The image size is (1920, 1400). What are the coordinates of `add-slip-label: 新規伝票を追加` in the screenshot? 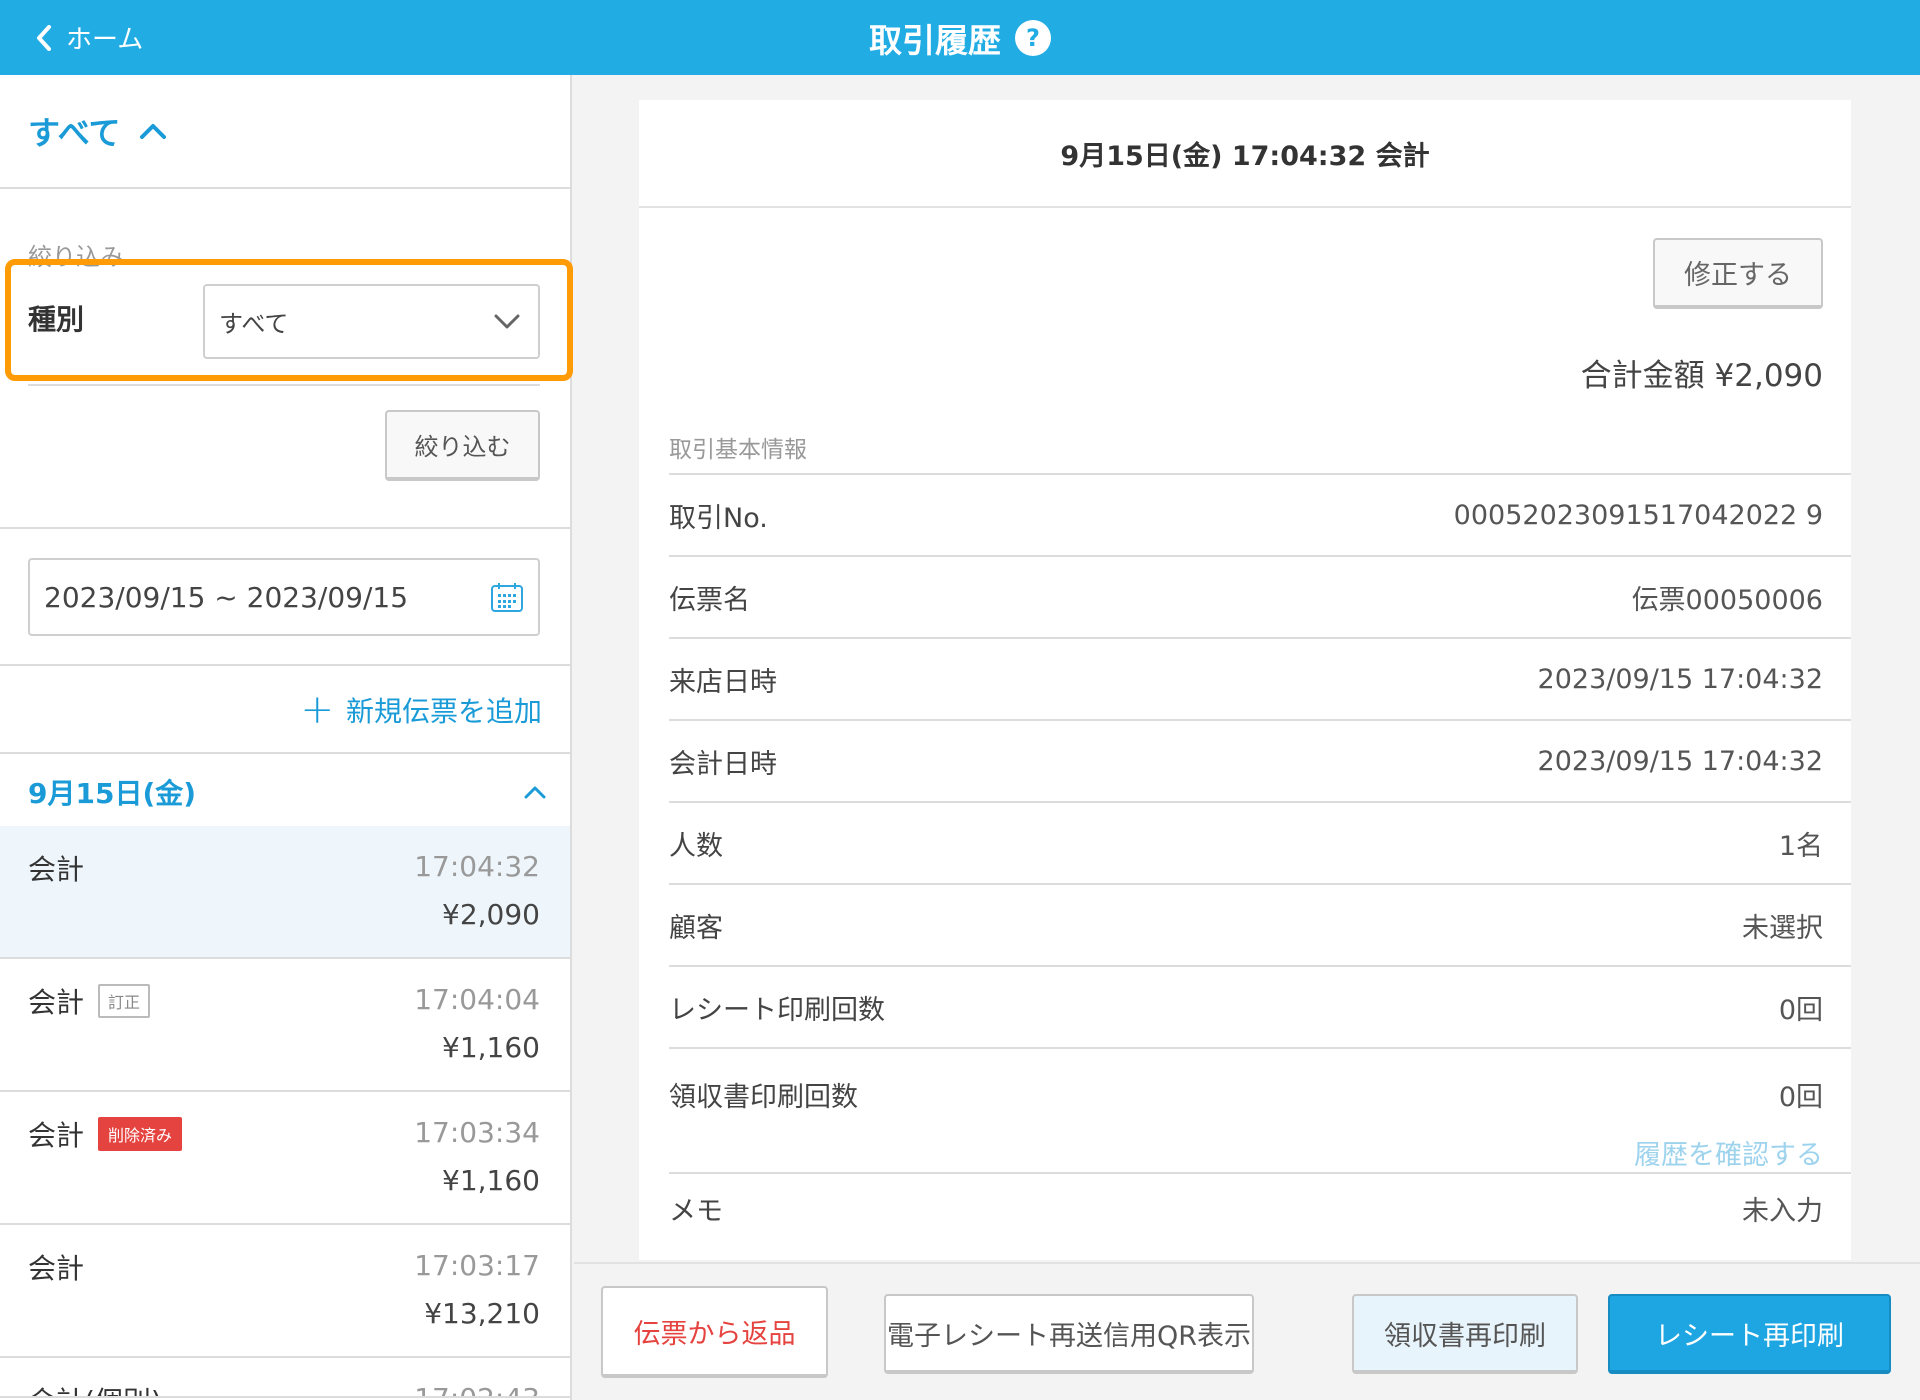 It's located at (443, 711).